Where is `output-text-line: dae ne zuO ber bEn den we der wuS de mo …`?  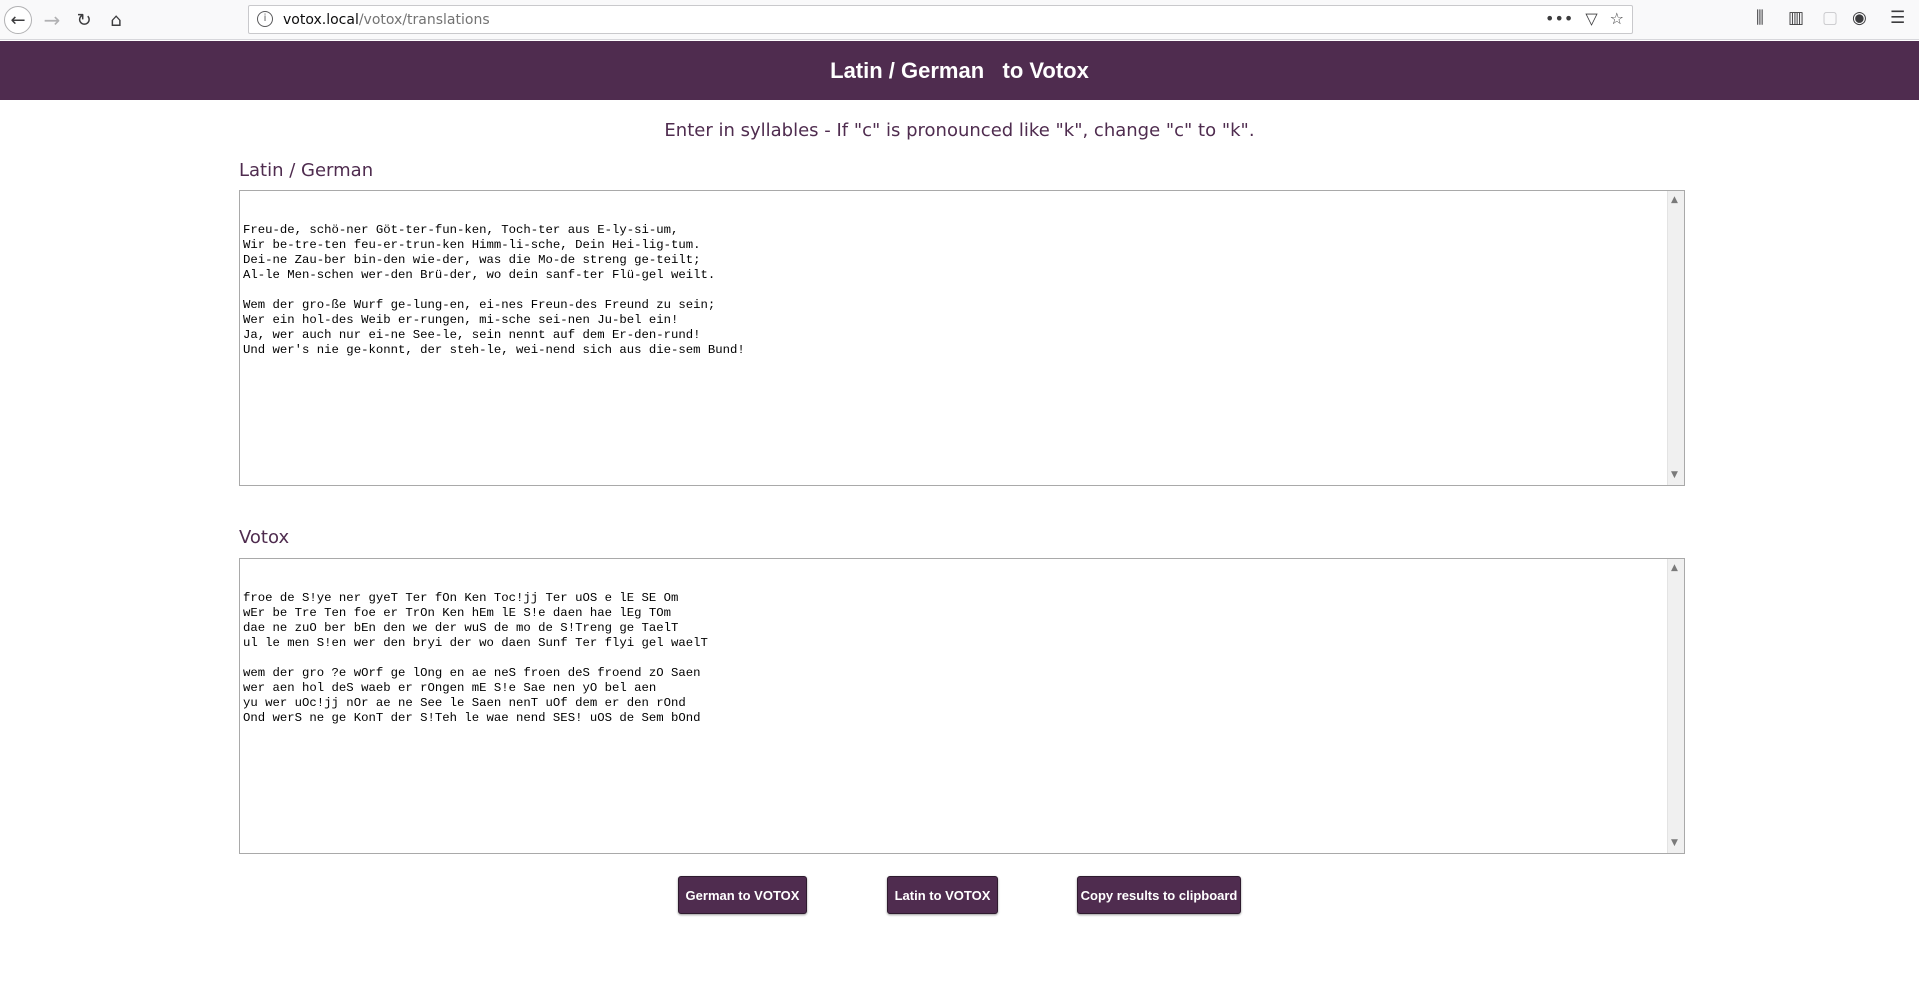 output-text-line: dae ne zuO ber bEn den we der wuS de mo … is located at coordinates (461, 628).